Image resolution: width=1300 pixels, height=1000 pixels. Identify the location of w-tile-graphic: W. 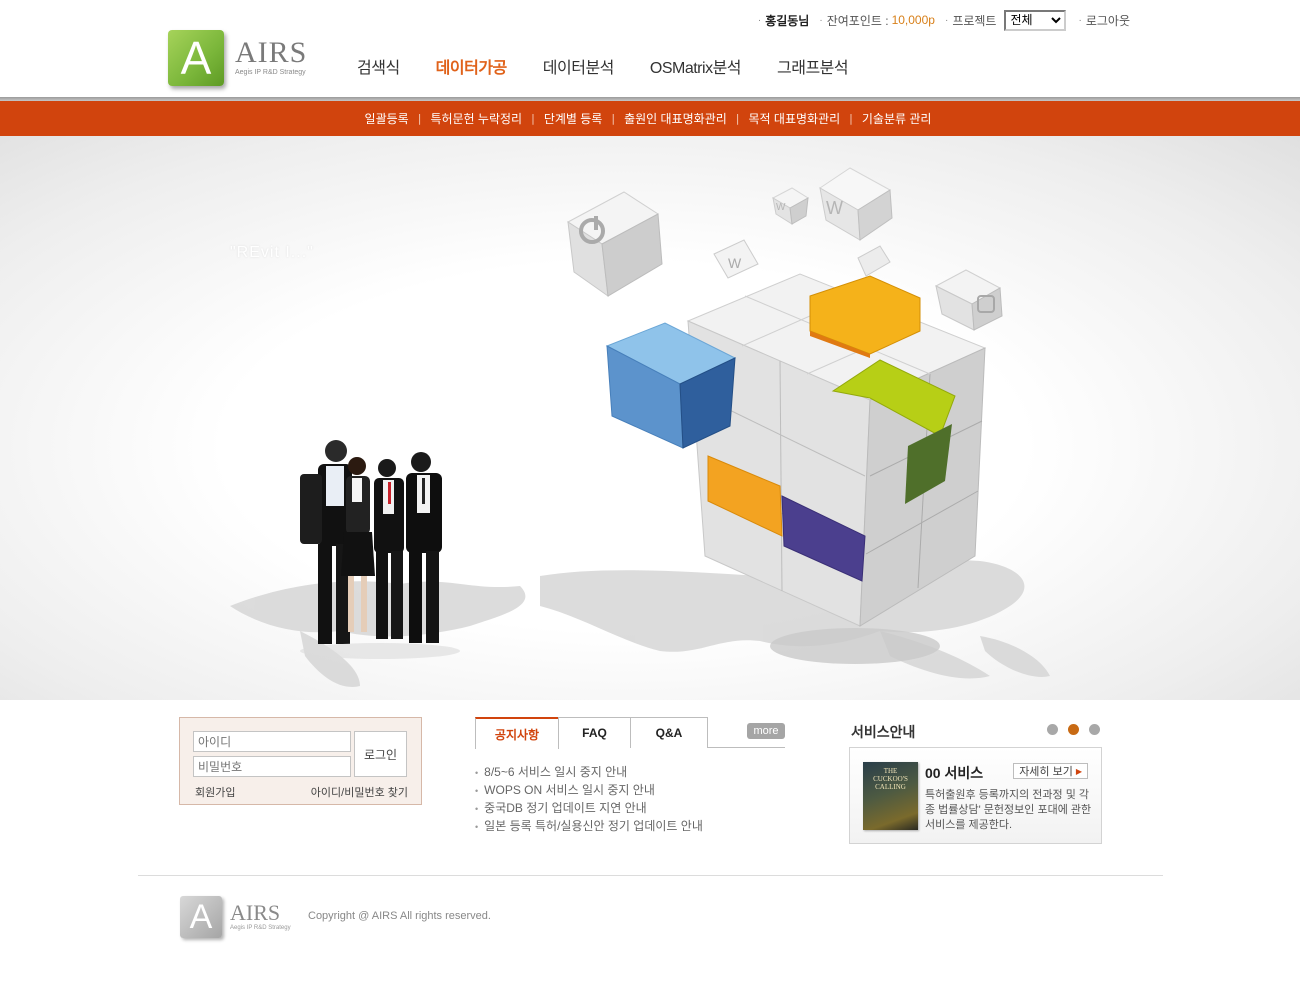
(736, 259).